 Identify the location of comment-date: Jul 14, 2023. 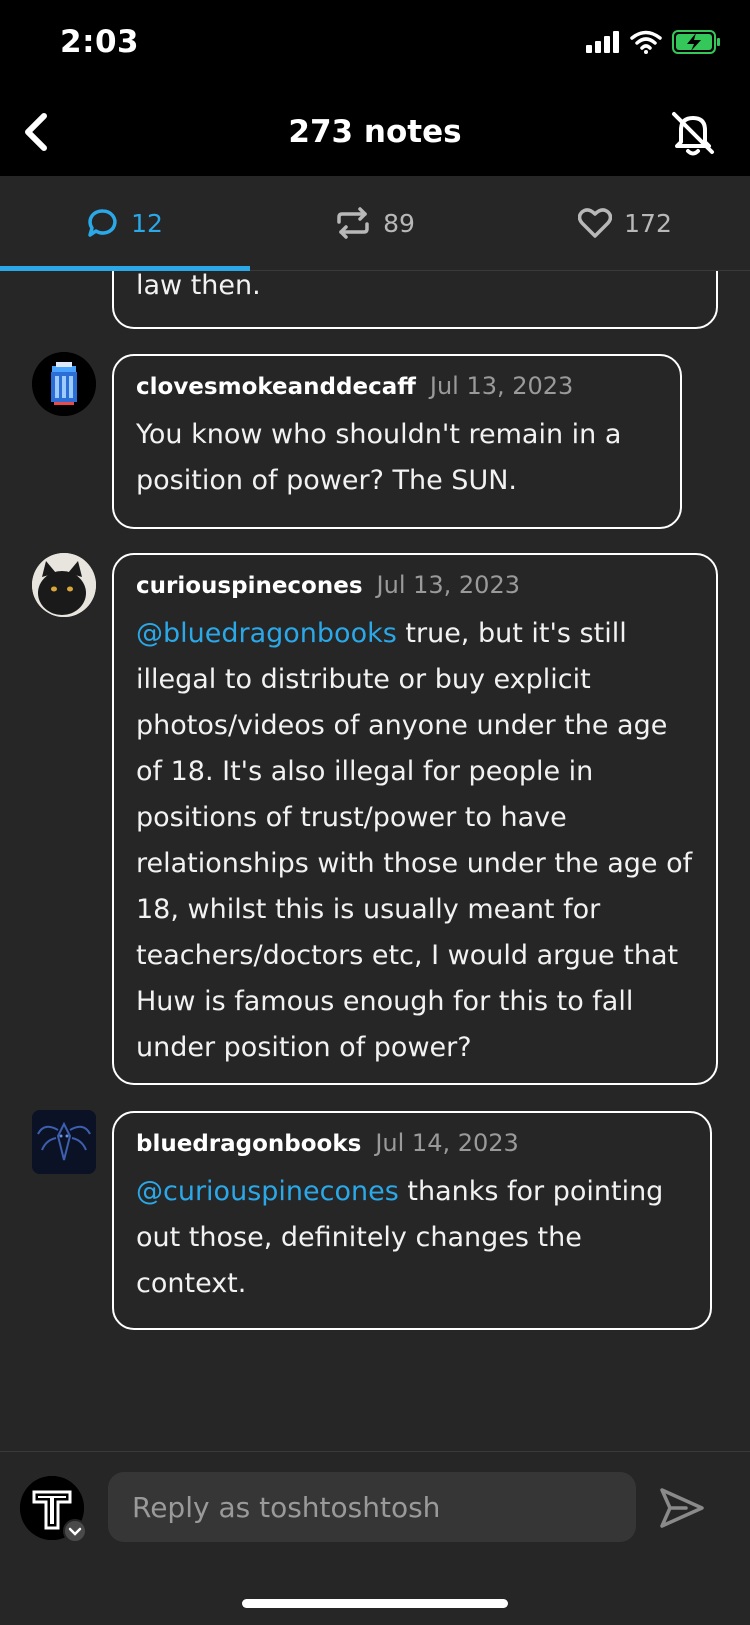
(447, 1143).